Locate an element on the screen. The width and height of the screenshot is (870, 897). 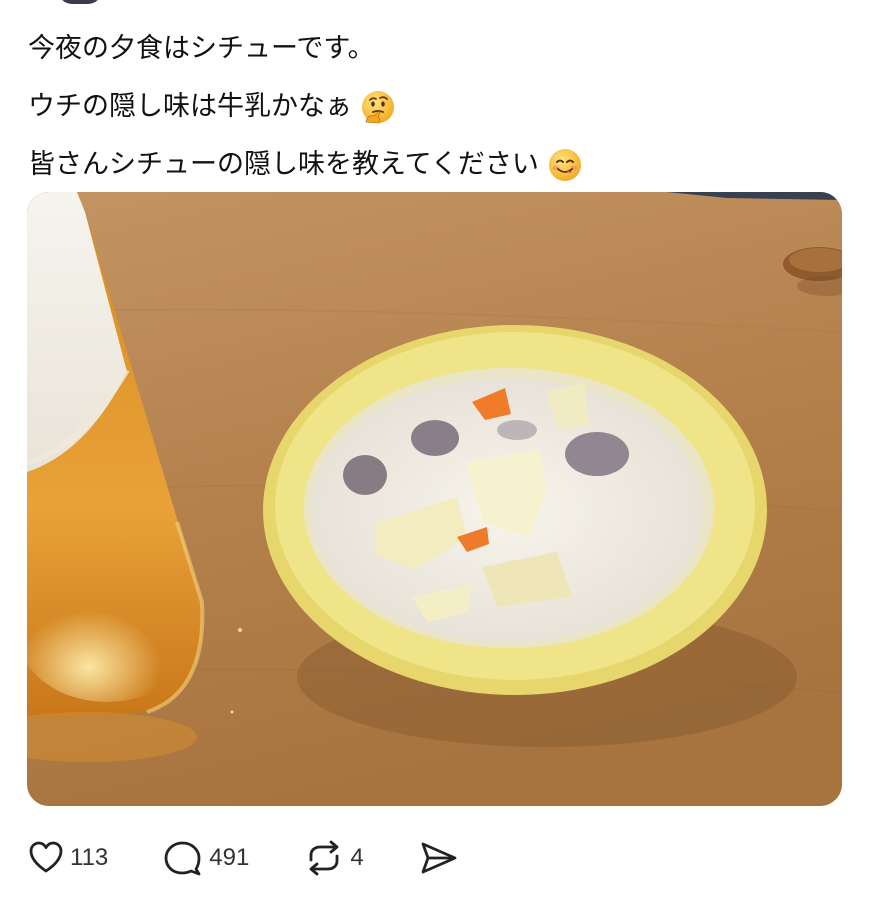
post-line-2: ウチの隠し味は牛乳かなぁ is located at coordinates (439, 107).